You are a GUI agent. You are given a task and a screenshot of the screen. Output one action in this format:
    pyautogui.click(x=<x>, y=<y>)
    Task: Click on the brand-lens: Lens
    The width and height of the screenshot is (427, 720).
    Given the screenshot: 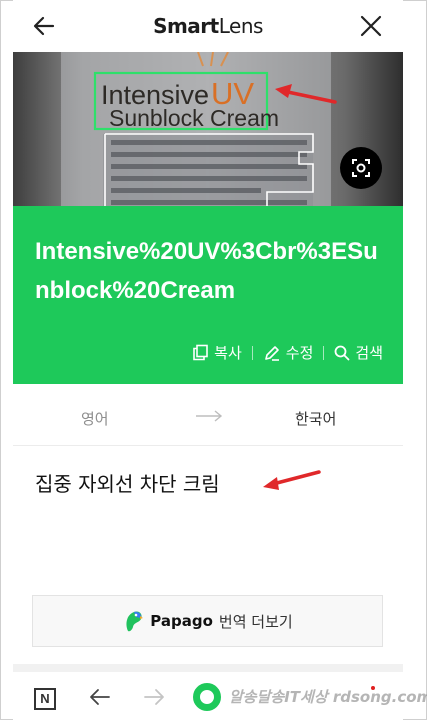 What is the action you would take?
    pyautogui.click(x=241, y=26)
    